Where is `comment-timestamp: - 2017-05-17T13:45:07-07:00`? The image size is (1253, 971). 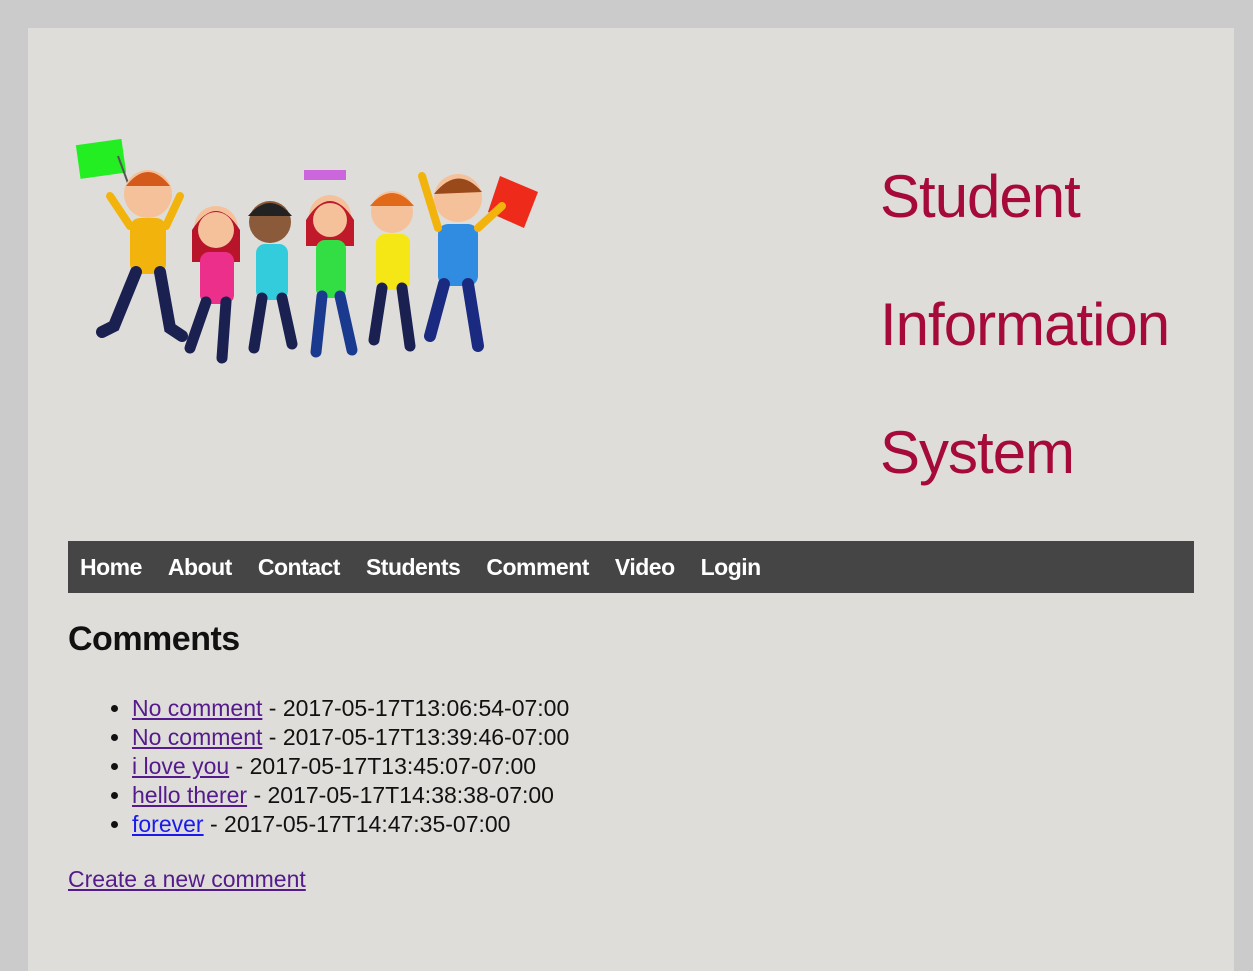
comment-timestamp: - 2017-05-17T13:45:07-07:00 is located at coordinates (383, 766).